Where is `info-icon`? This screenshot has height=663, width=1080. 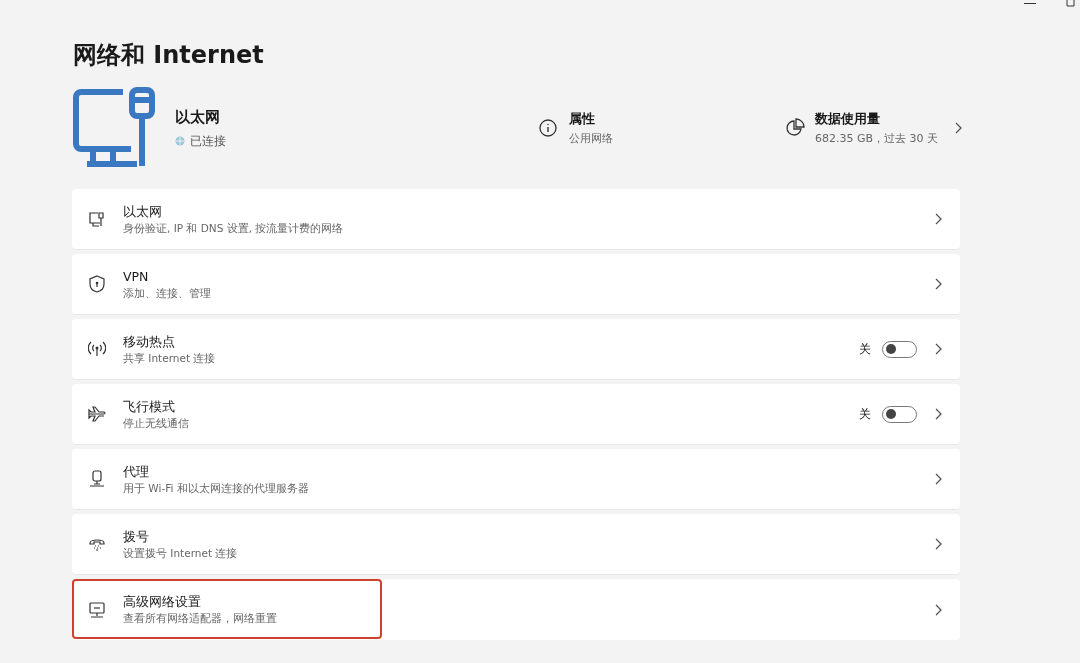
info-icon is located at coordinates (547, 128).